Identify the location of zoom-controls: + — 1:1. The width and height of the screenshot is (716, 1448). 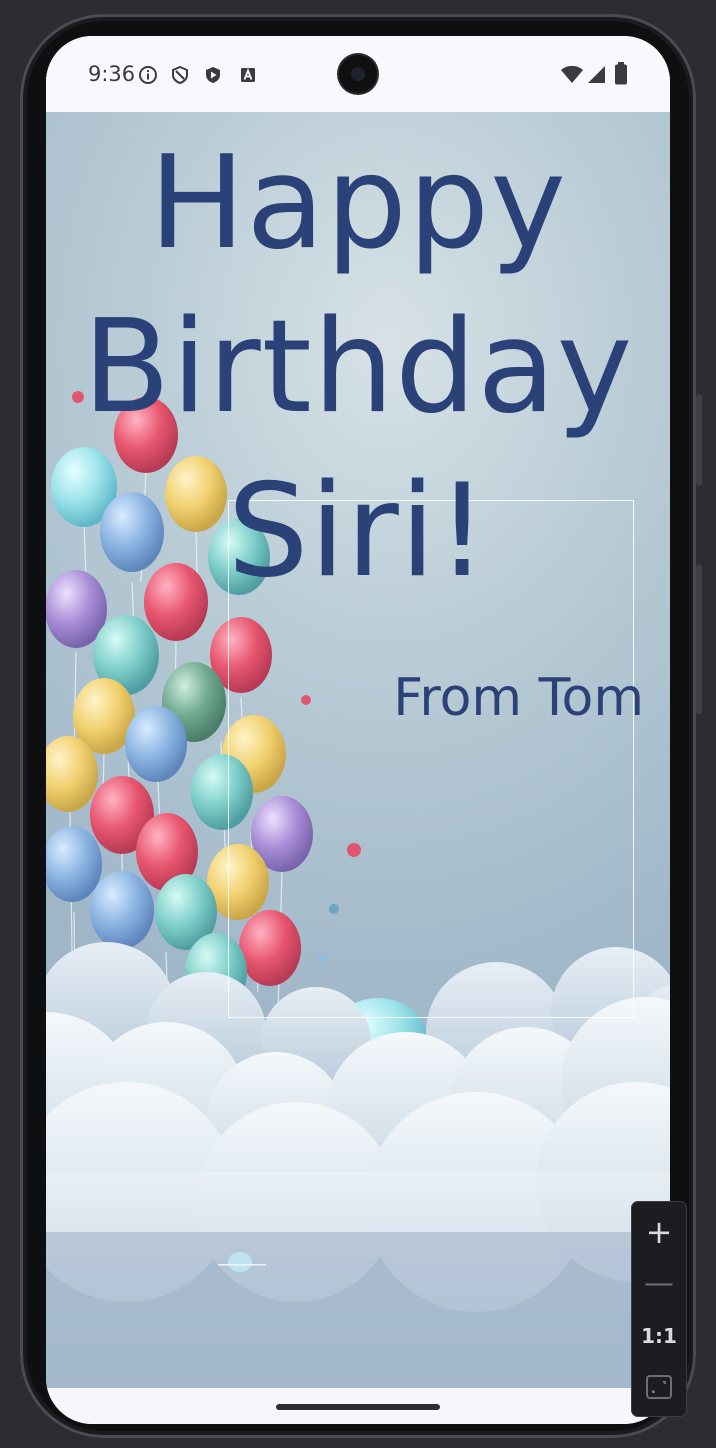
(659, 1309).